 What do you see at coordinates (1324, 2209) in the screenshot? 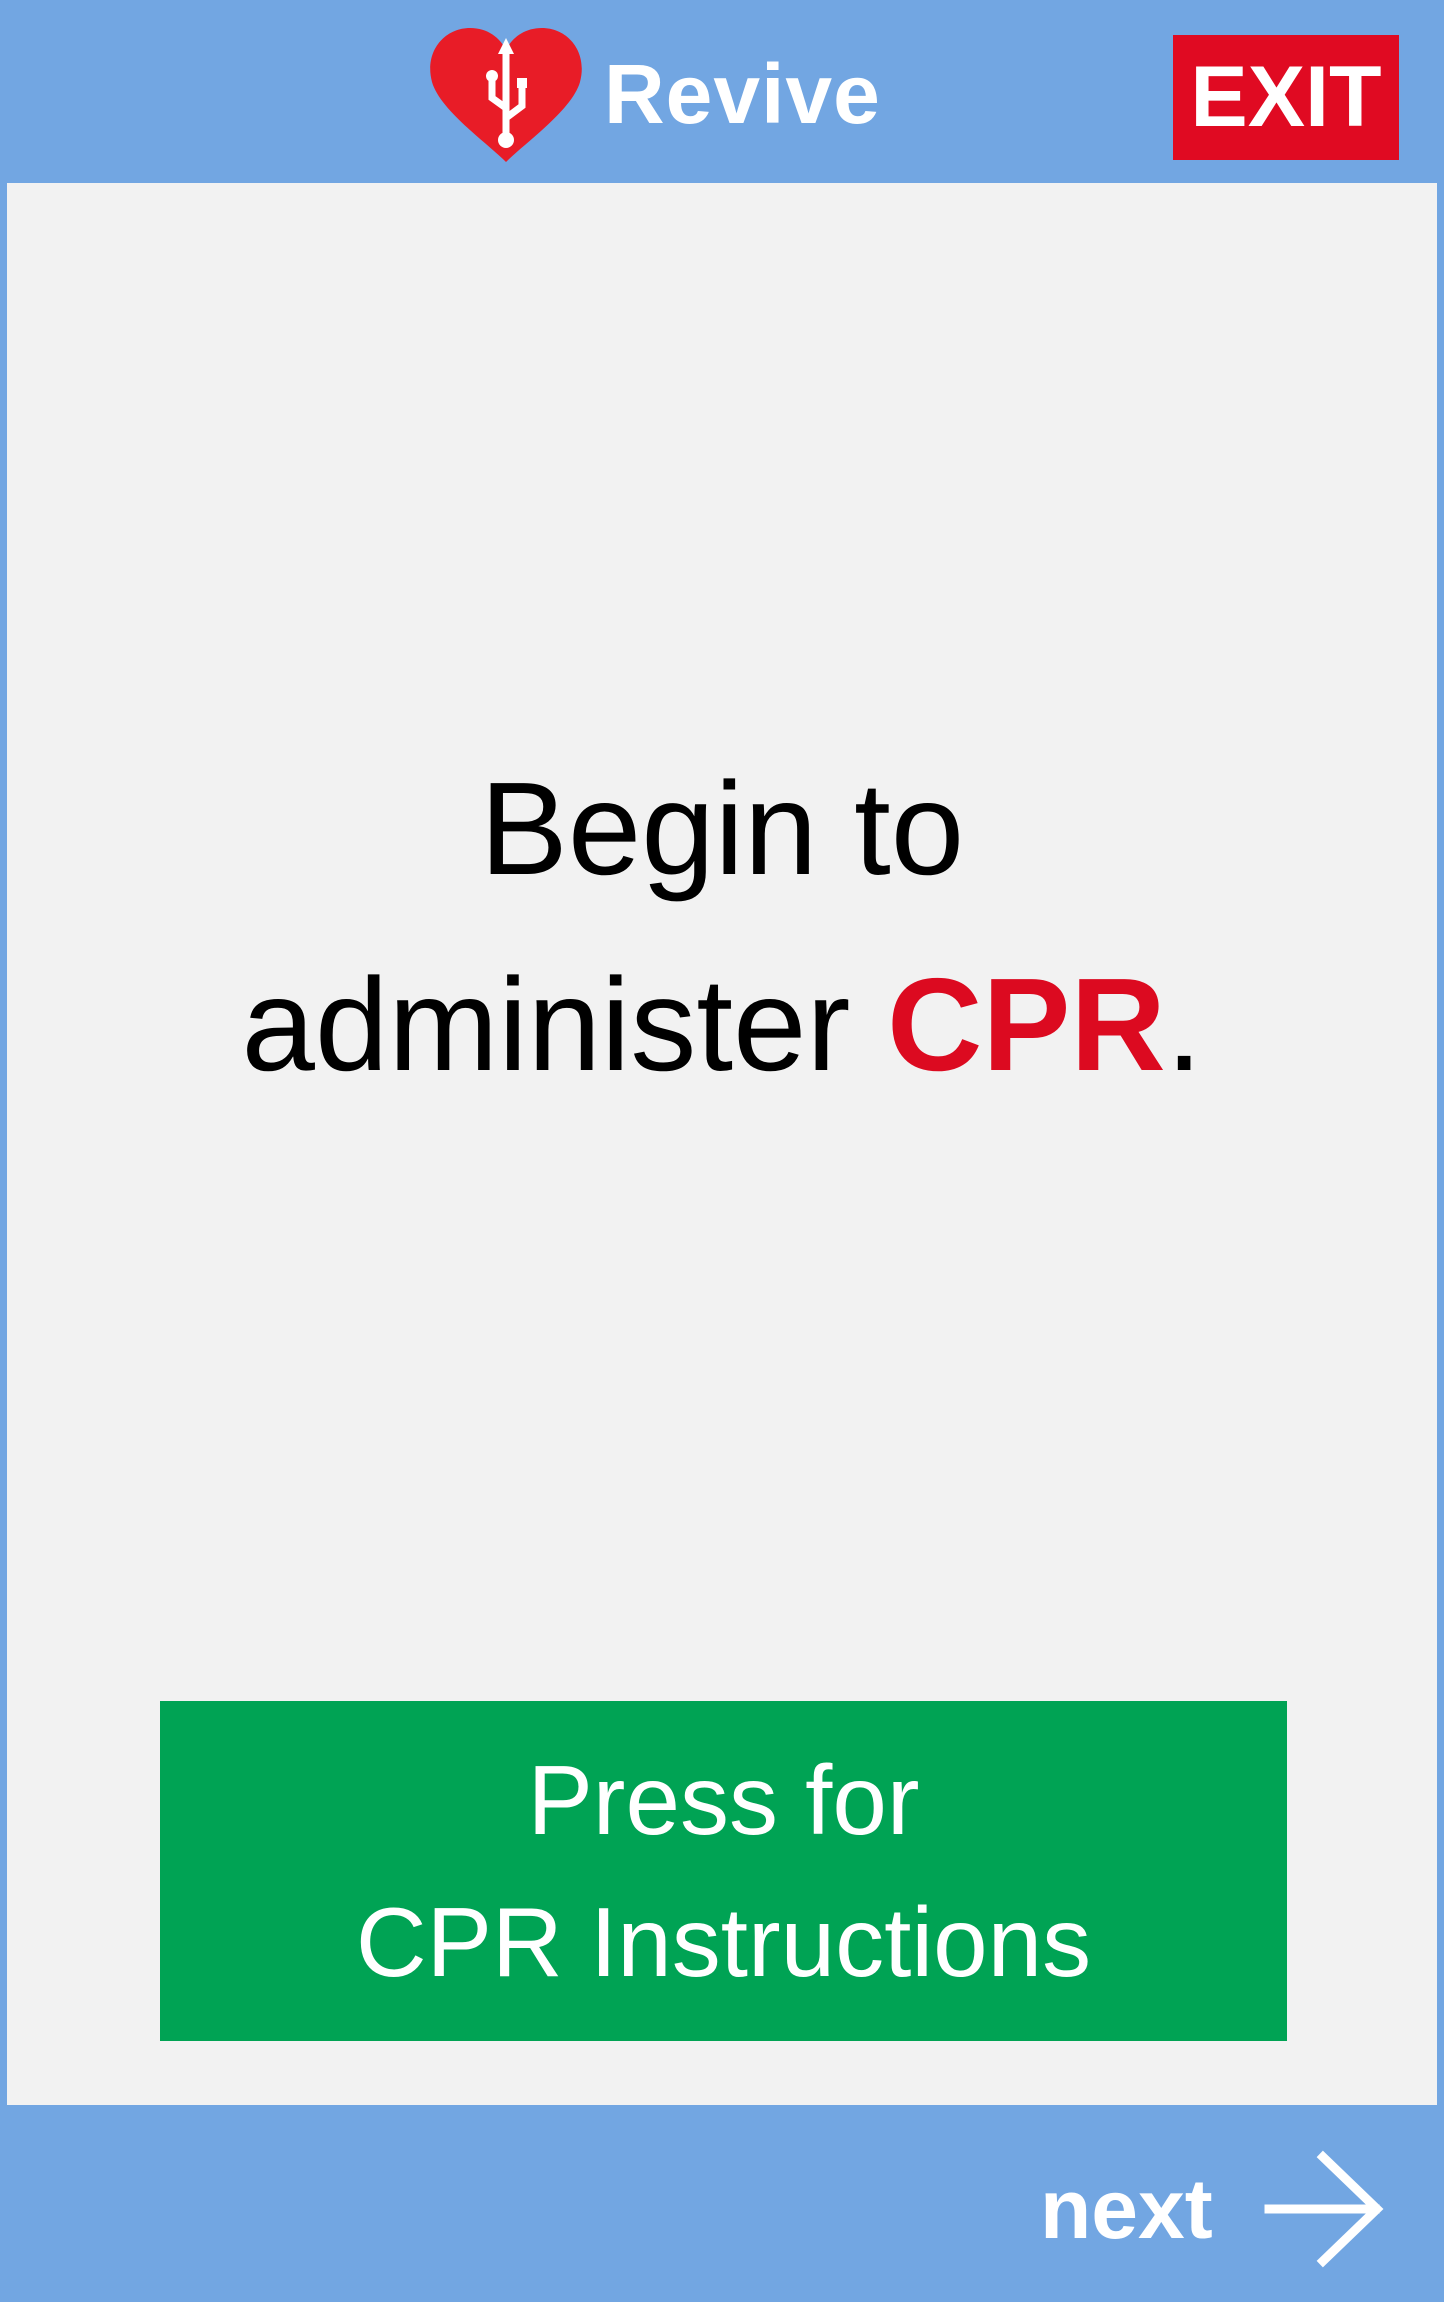
I see `arrow-right-icon` at bounding box center [1324, 2209].